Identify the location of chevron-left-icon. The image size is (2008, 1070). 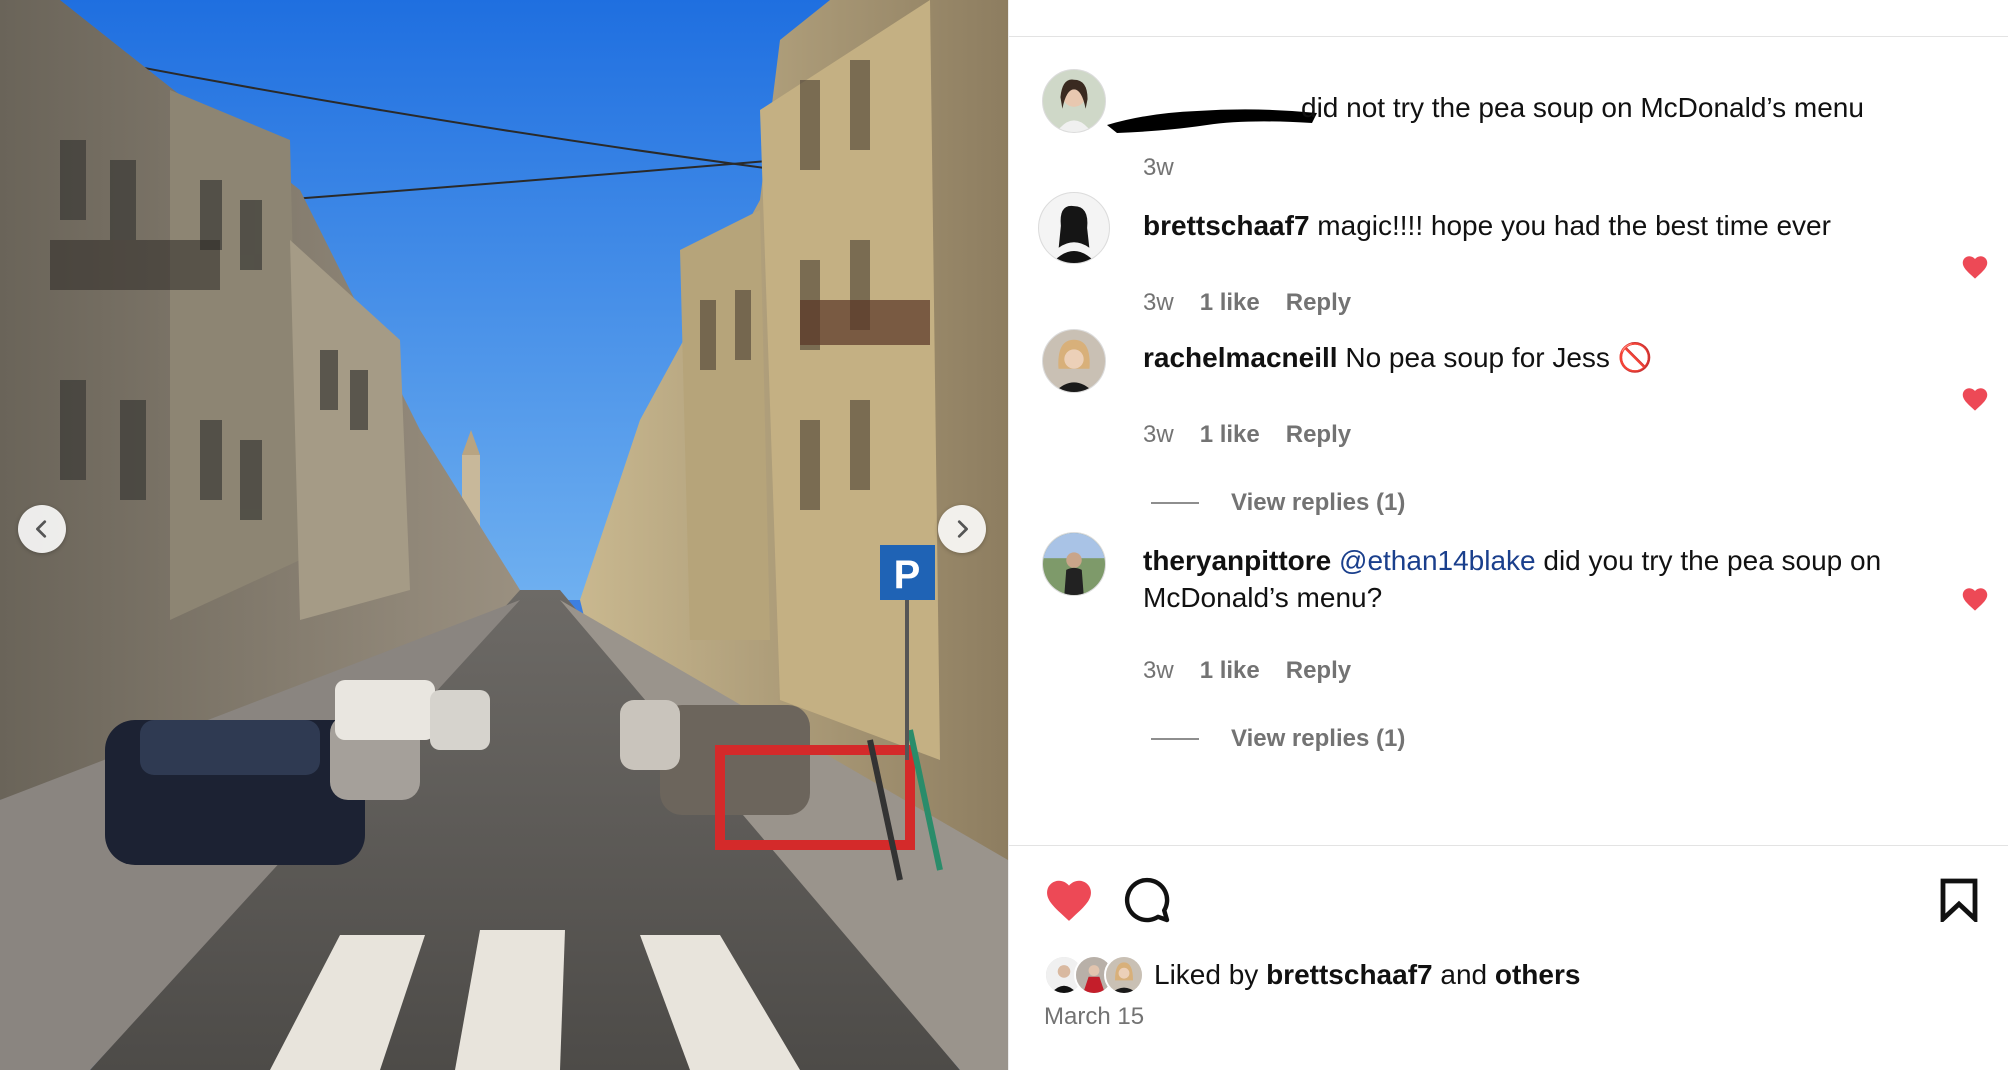
(41, 529).